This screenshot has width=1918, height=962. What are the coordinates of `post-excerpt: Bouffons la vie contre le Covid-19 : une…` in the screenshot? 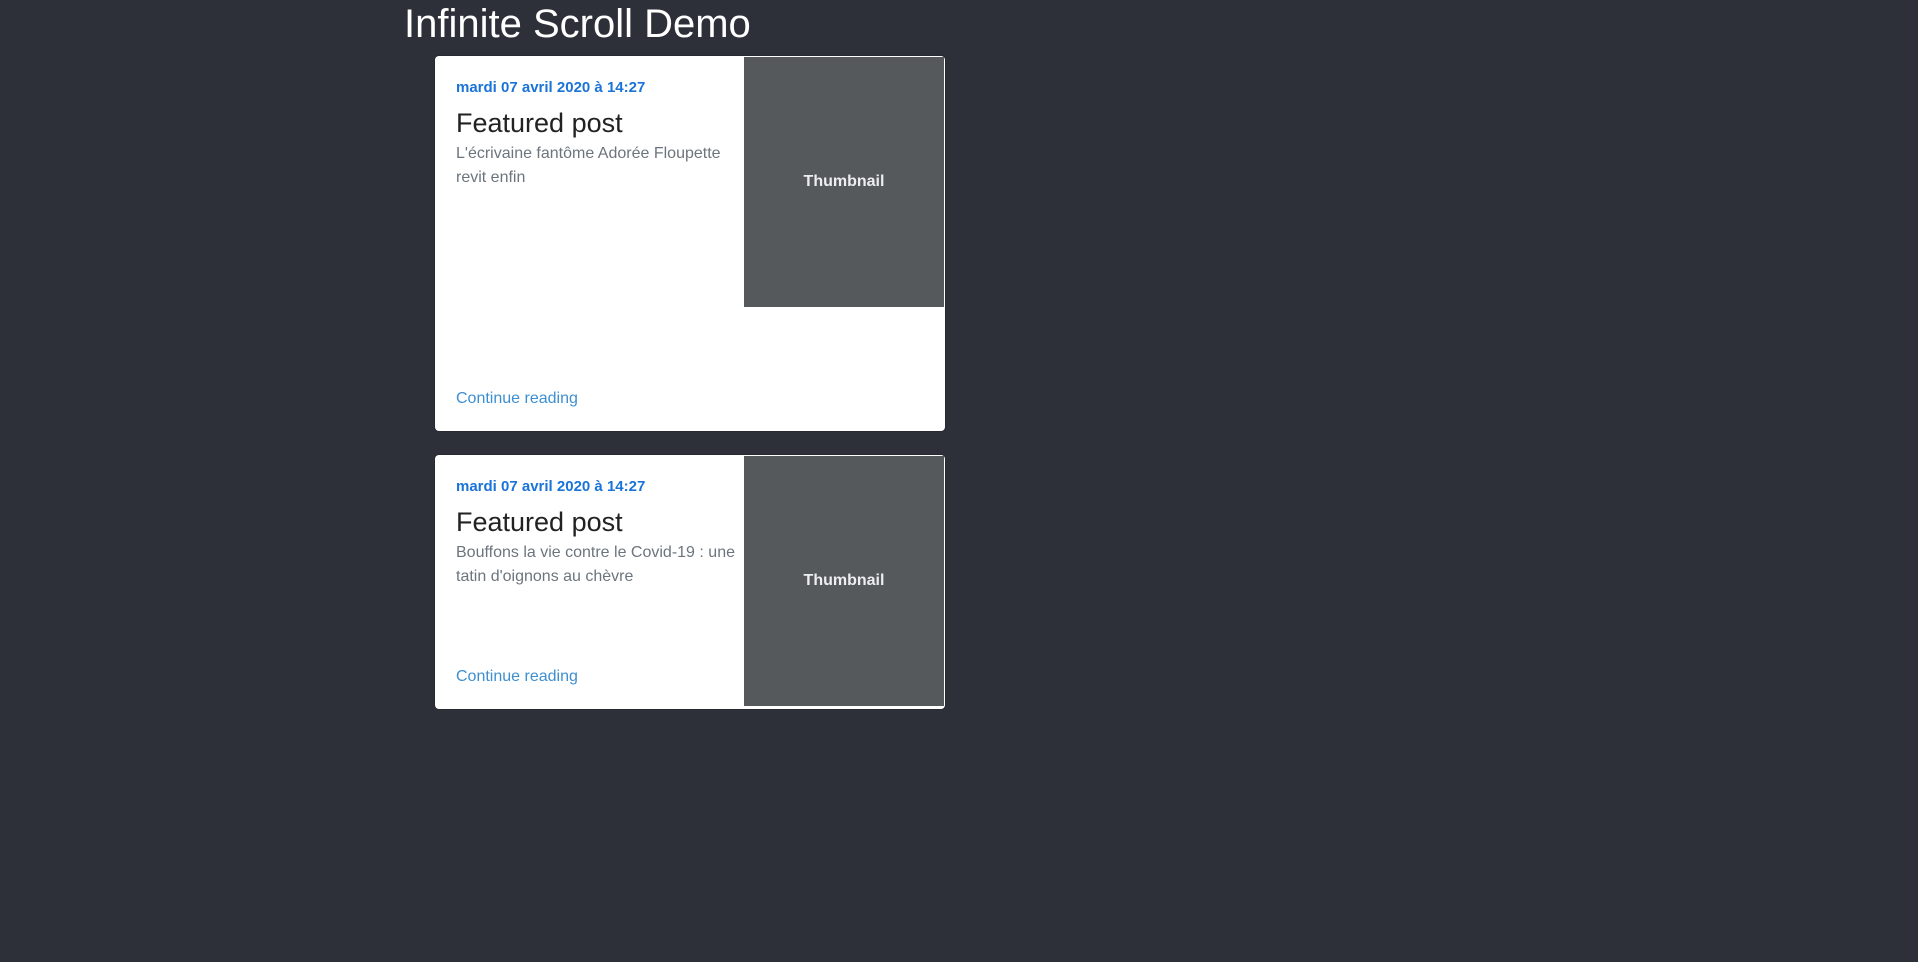 It's located at (595, 564).